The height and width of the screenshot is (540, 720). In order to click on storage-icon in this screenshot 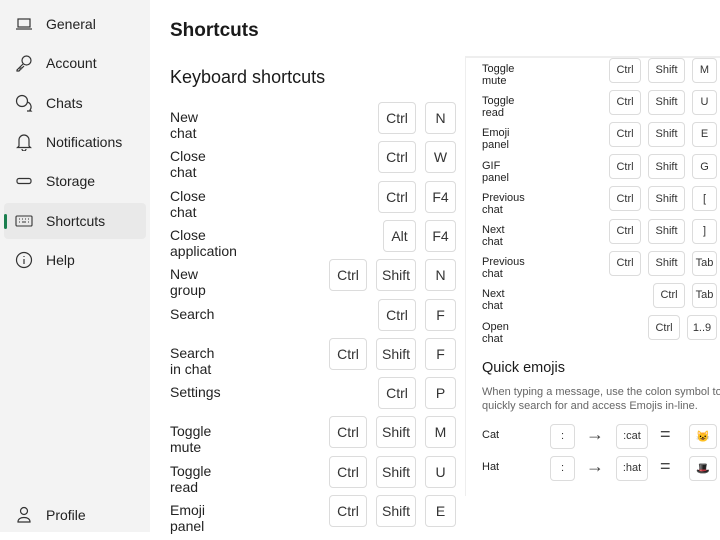, I will do `click(24, 181)`.